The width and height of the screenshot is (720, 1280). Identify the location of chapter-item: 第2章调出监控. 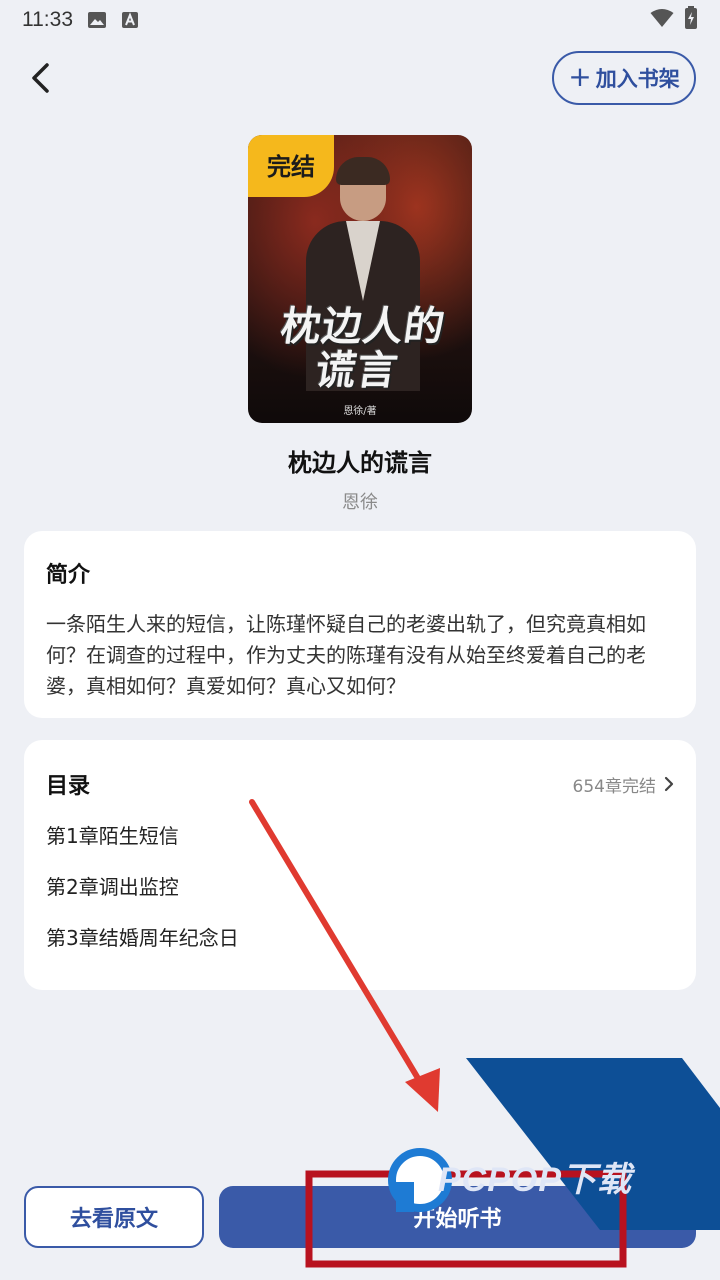
(360, 896).